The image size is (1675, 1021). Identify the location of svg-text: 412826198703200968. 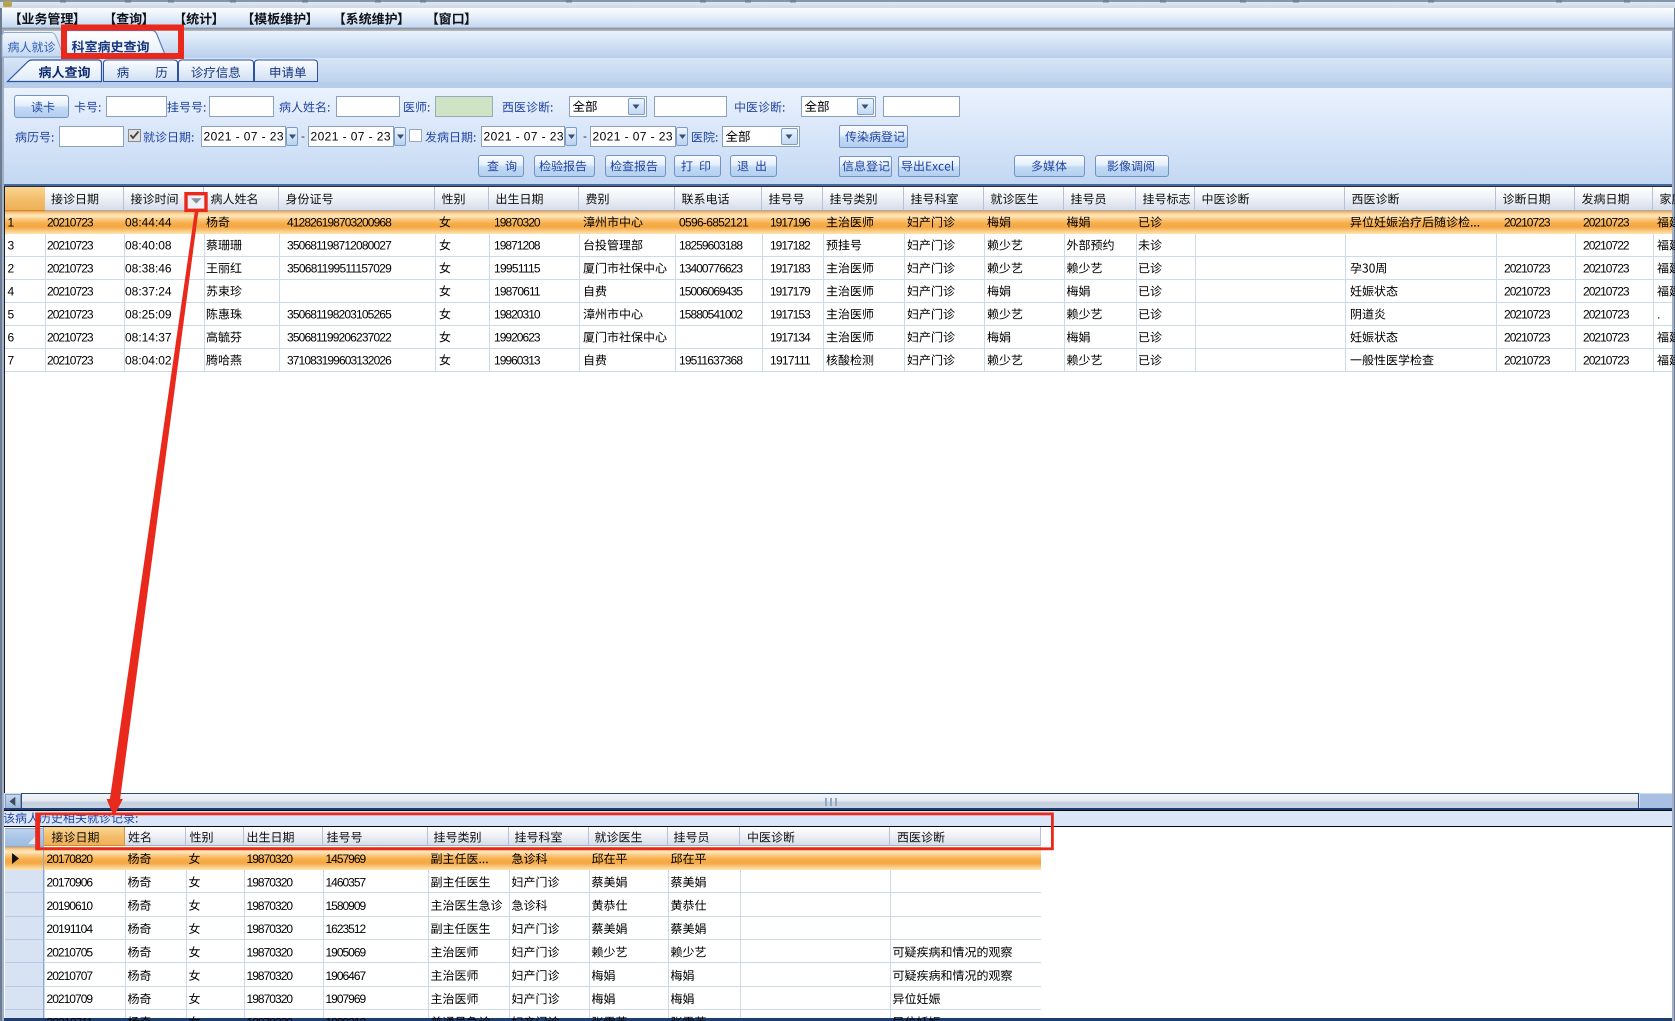
(339, 223).